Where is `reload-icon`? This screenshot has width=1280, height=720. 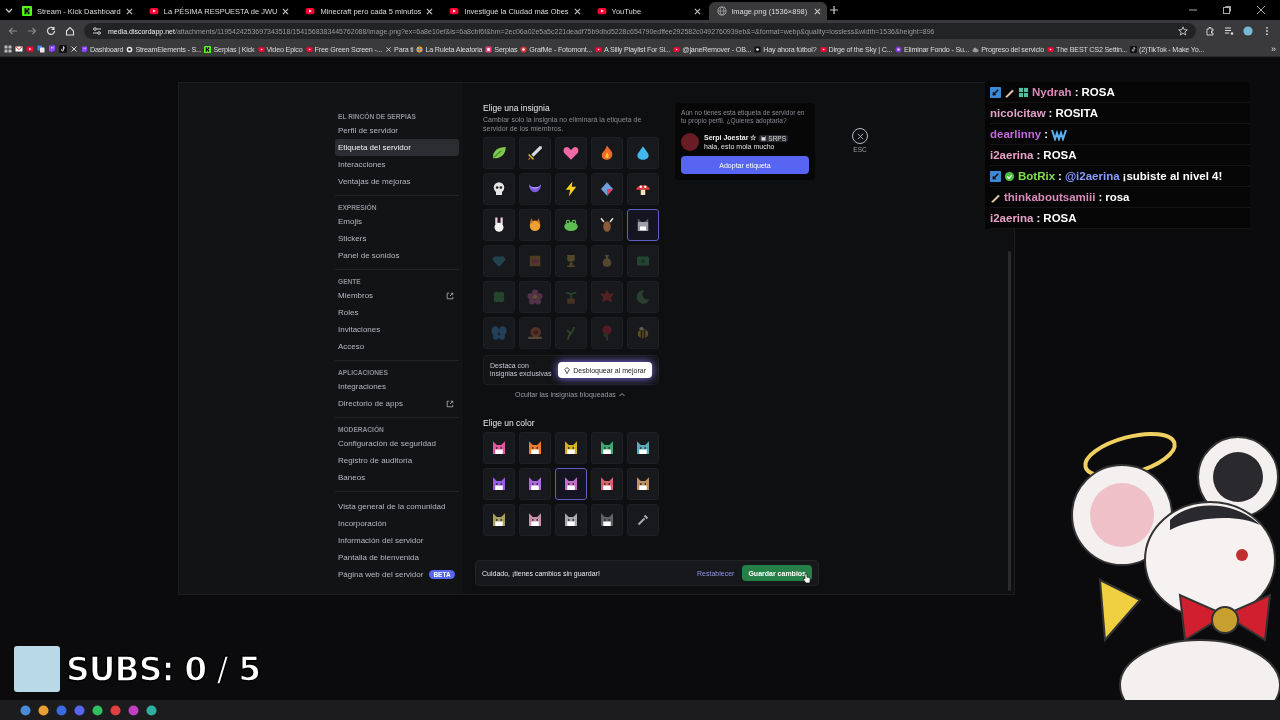 reload-icon is located at coordinates (51, 31).